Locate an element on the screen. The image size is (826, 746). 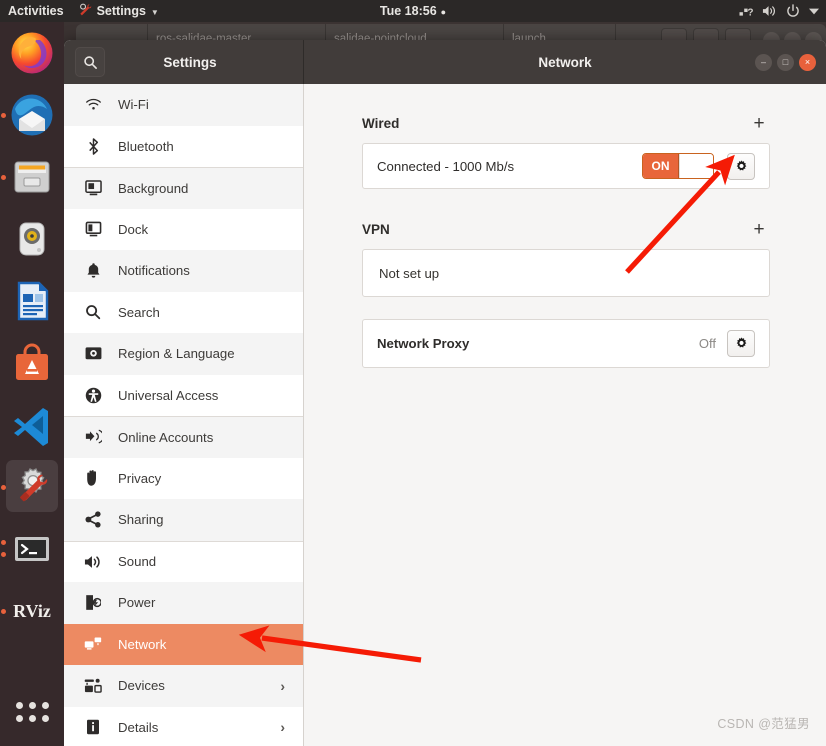
maximize-button: □ is located at coordinates (785, 62).